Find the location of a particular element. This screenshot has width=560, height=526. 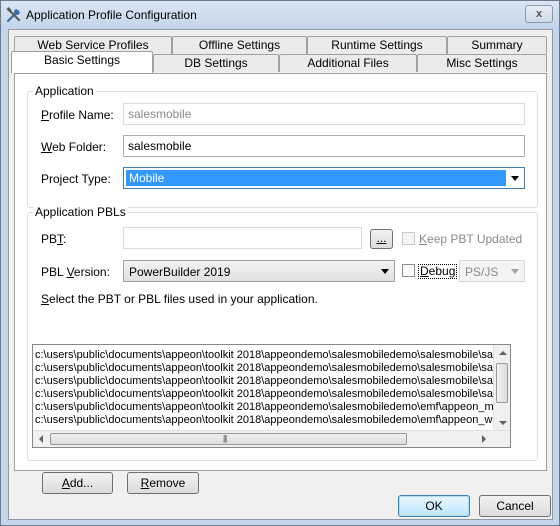

debug-label: Debug is located at coordinates (438, 271).